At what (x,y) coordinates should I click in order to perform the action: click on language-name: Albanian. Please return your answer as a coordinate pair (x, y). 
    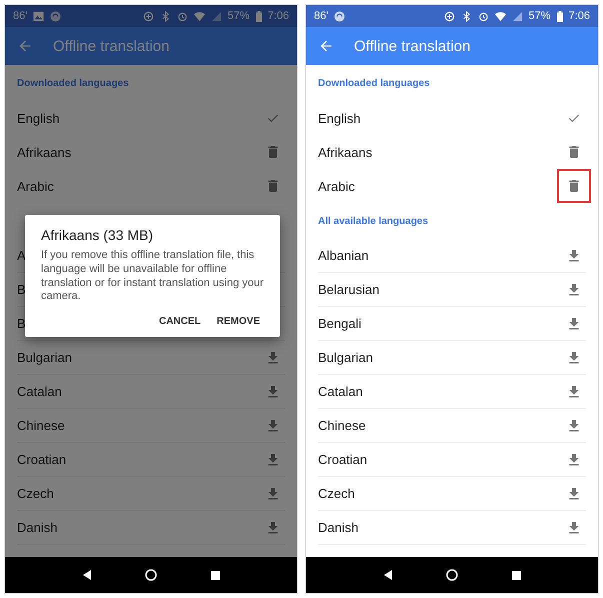
    Looking at the image, I should click on (343, 255).